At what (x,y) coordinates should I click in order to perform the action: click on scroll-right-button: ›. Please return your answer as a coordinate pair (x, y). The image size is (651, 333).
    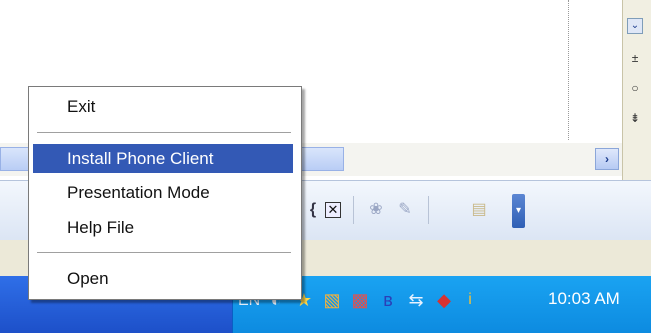
    Looking at the image, I should click on (607, 159).